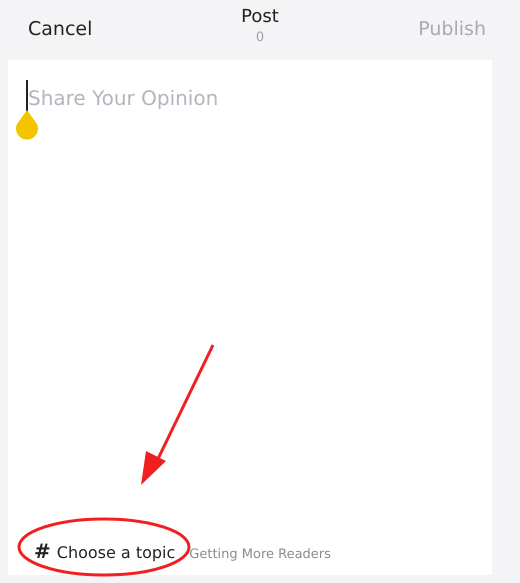  What do you see at coordinates (104, 547) in the screenshot?
I see `annotation-ellipse-icon` at bounding box center [104, 547].